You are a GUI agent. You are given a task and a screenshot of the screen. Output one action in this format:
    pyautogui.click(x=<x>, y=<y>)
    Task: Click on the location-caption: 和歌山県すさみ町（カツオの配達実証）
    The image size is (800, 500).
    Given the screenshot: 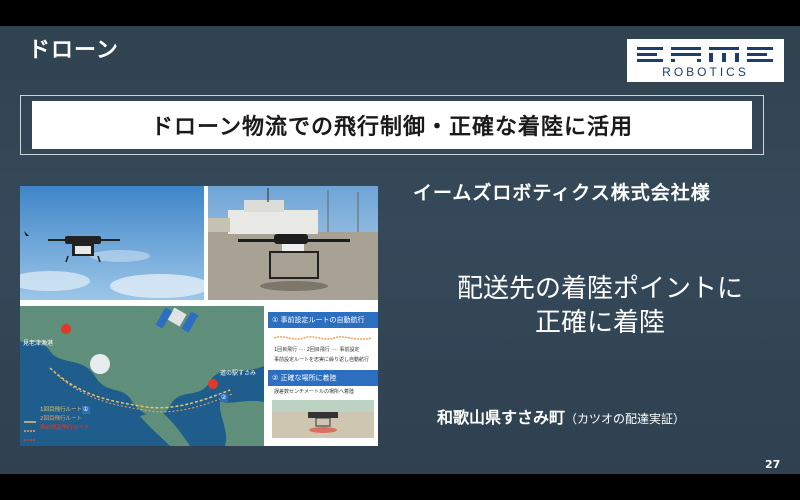 What is the action you would take?
    pyautogui.click(x=561, y=416)
    